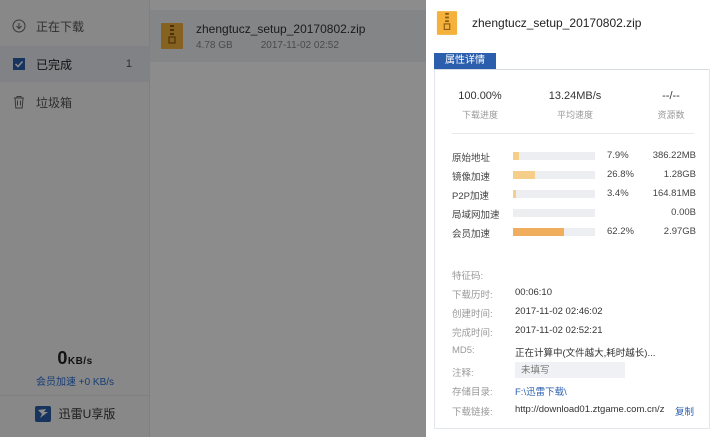 This screenshot has width=720, height=437. What do you see at coordinates (578, 391) in the screenshot?
I see `info-directory: 存储目录: F:\迅雷下载\` at bounding box center [578, 391].